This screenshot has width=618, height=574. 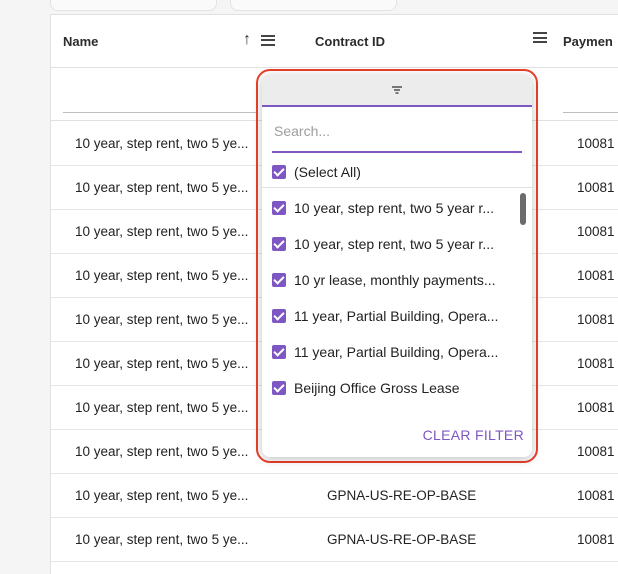 I want to click on floating-filter-payment, so click(x=590, y=112).